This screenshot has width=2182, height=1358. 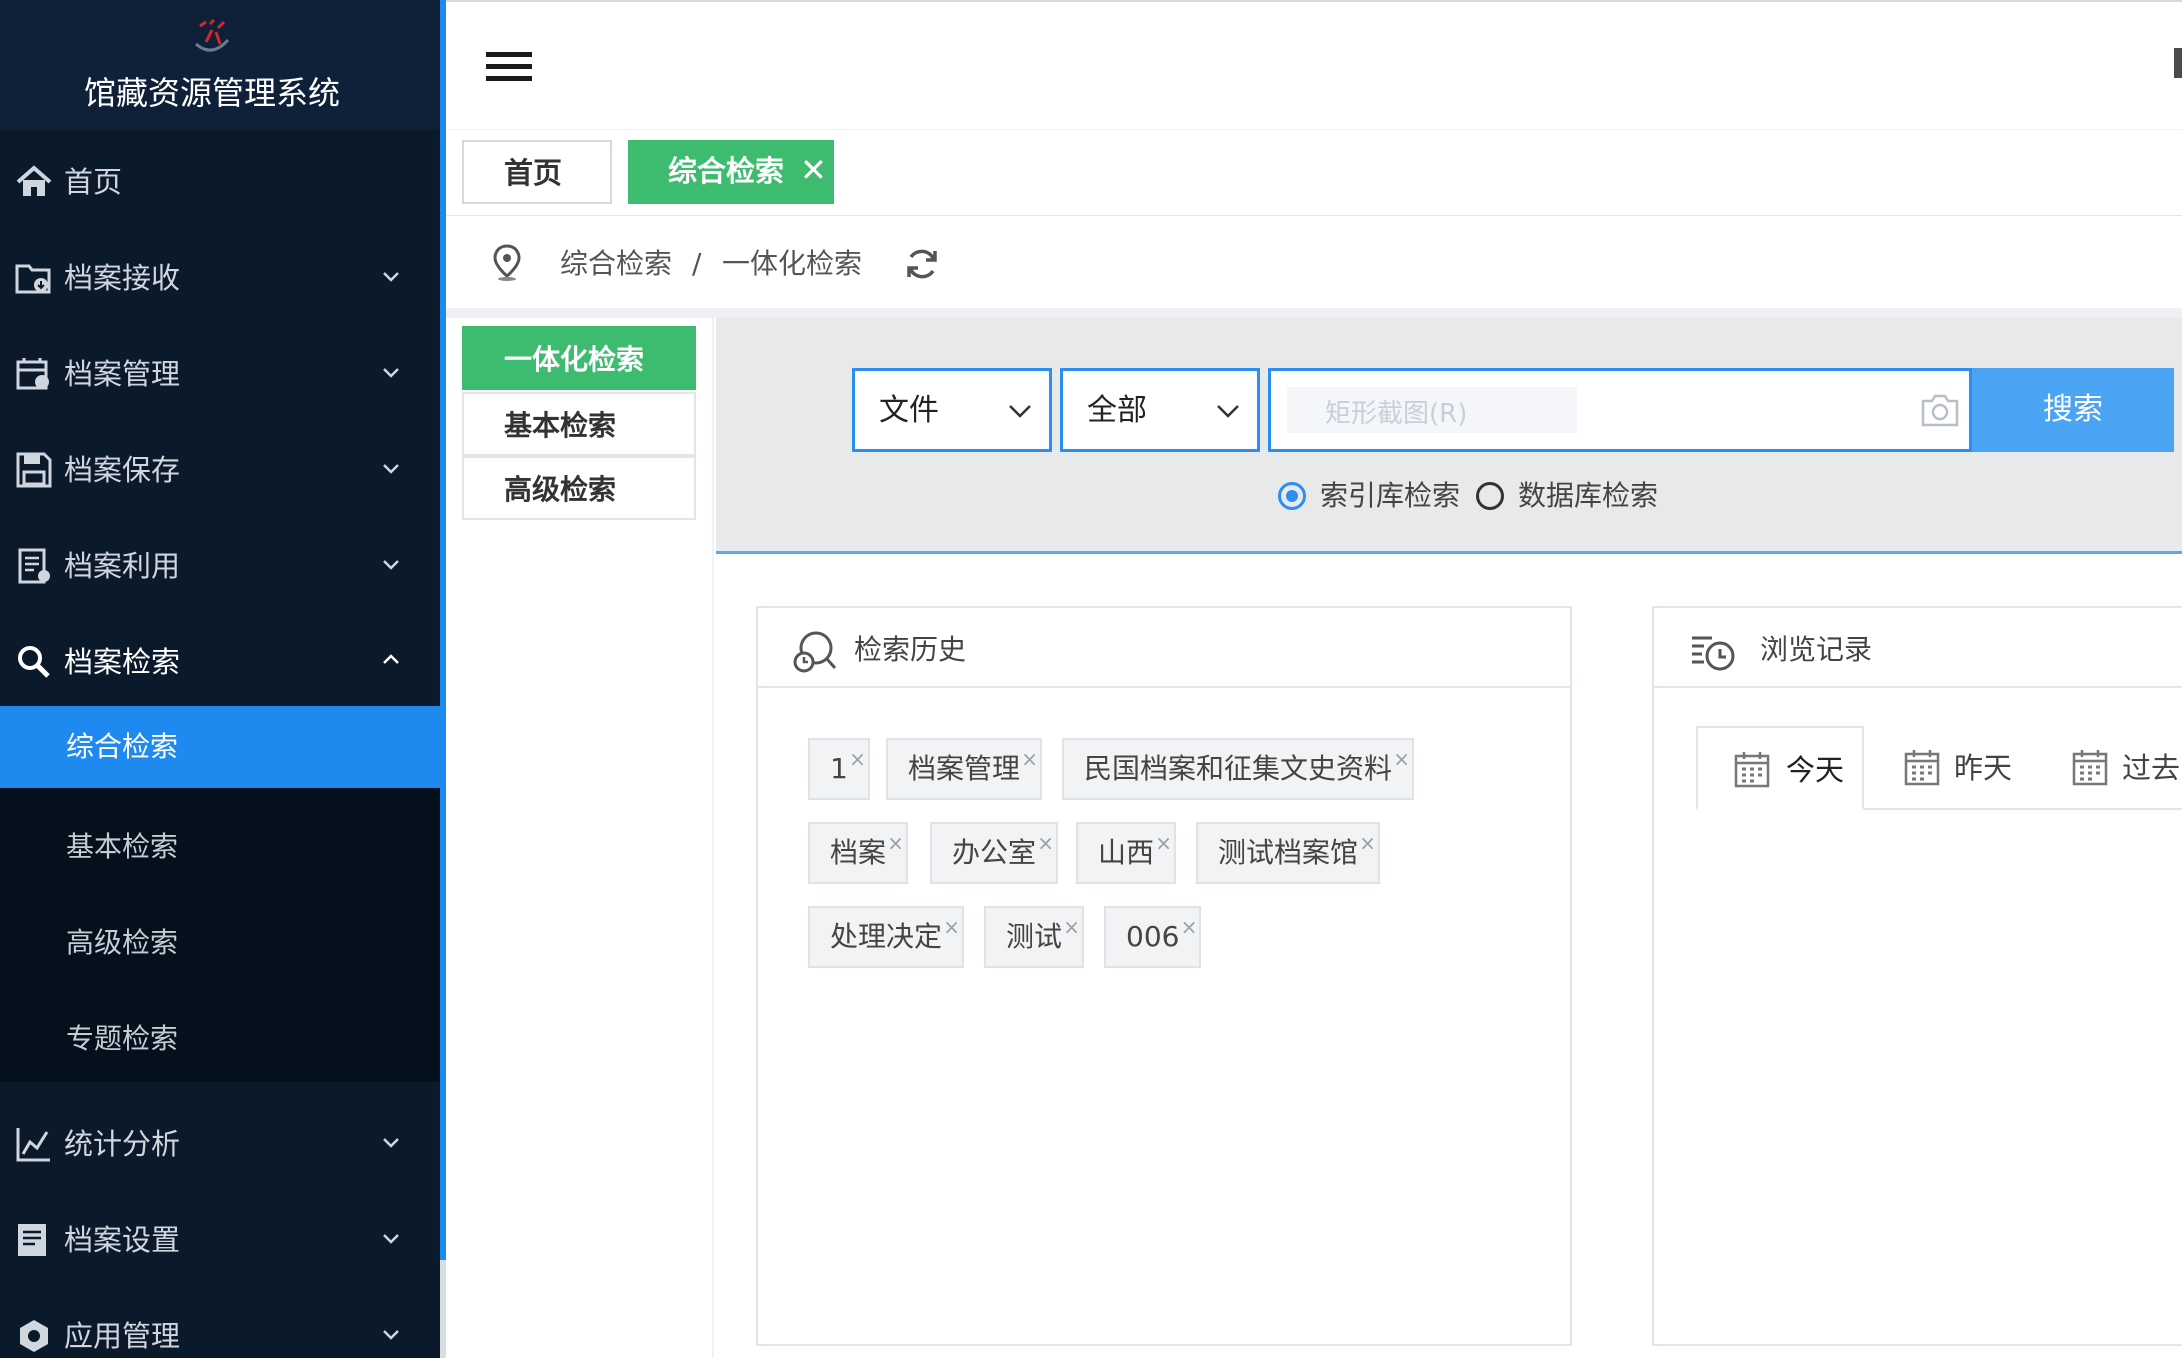 What do you see at coordinates (1588, 496) in the screenshot?
I see `radio-database-search-label: 数据库检索` at bounding box center [1588, 496].